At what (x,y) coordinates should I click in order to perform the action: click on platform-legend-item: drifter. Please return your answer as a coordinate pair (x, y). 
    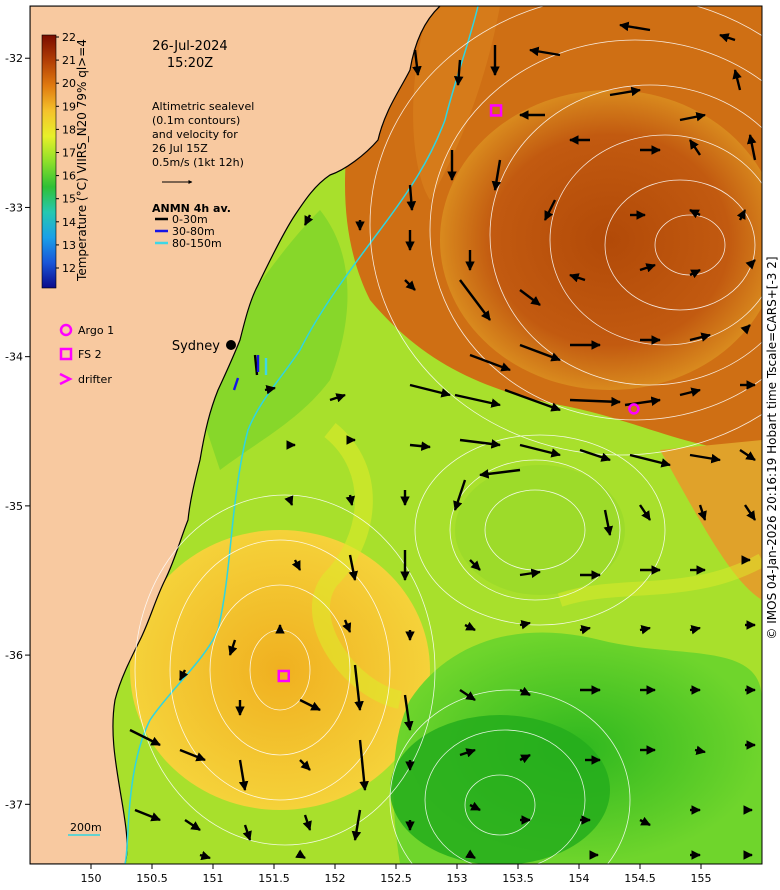
    Looking at the image, I should click on (95, 379).